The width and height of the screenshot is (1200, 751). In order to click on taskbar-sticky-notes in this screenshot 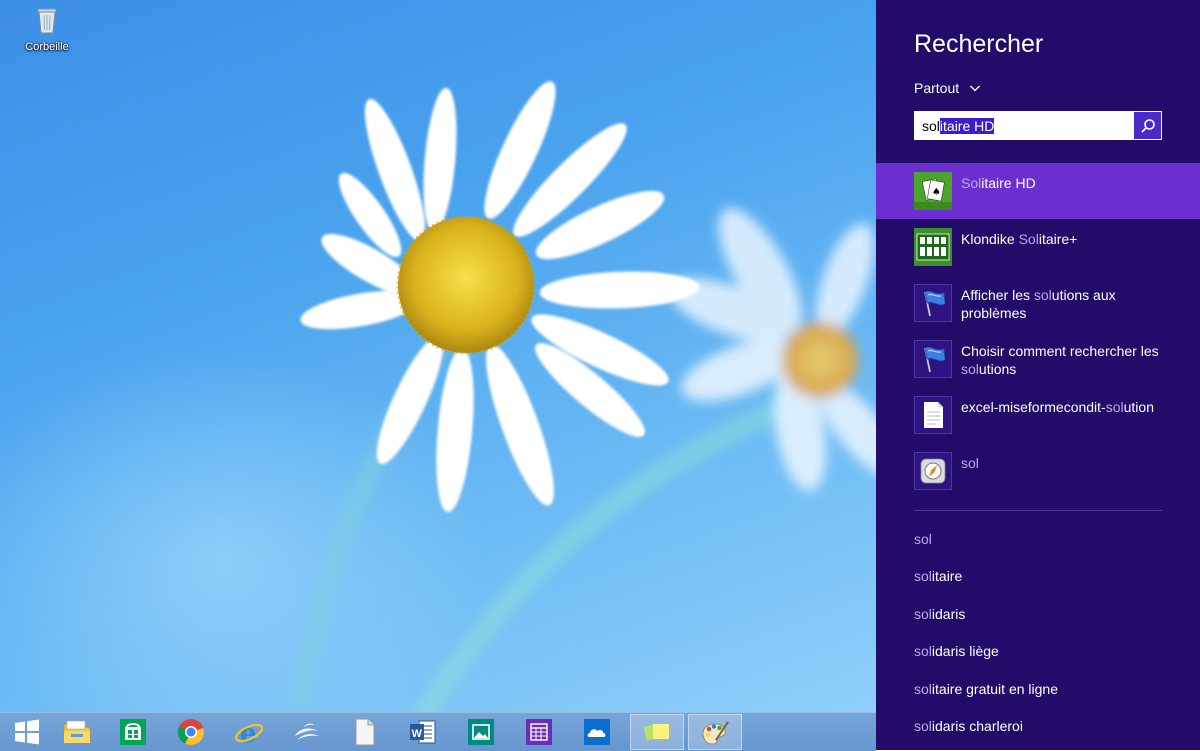, I will do `click(657, 732)`.